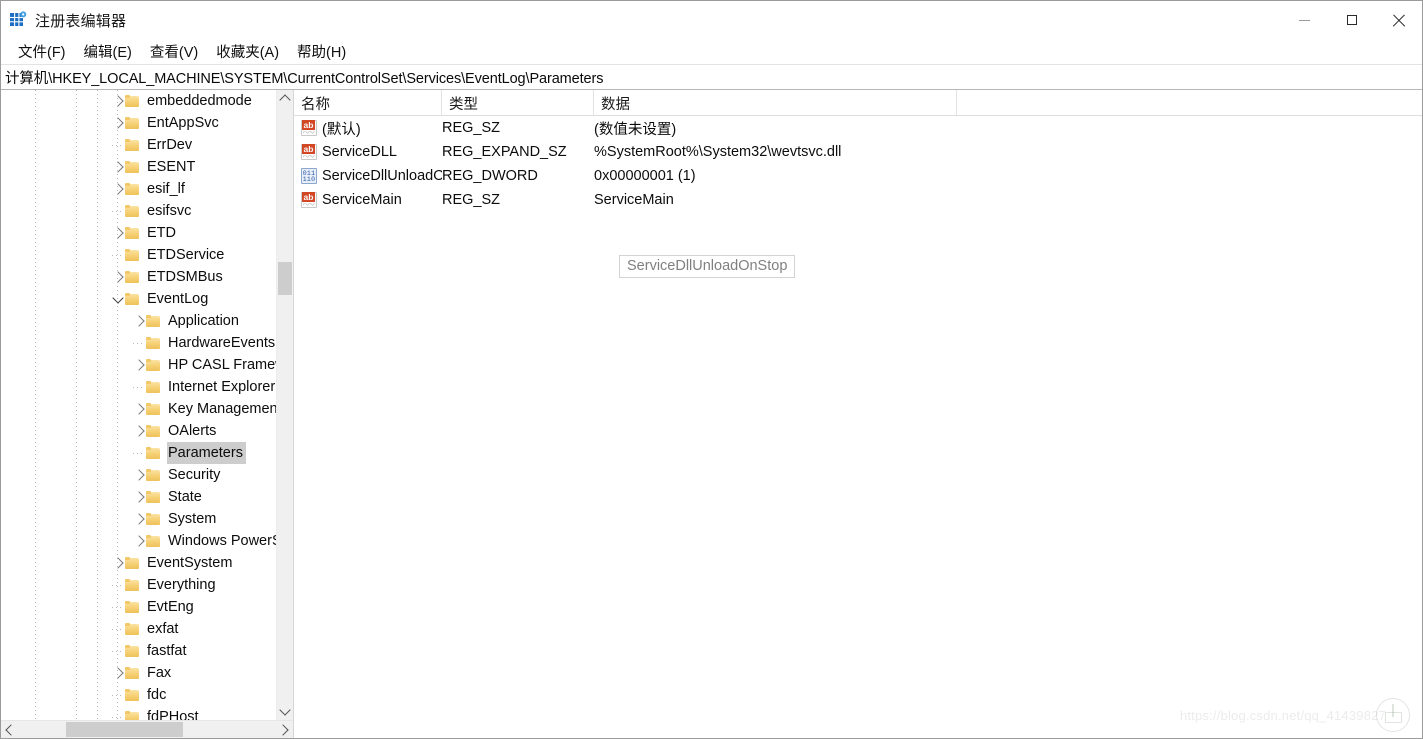  Describe the element at coordinates (138, 713) in the screenshot. I see `tree-item-fdphost: fdPHost` at that location.